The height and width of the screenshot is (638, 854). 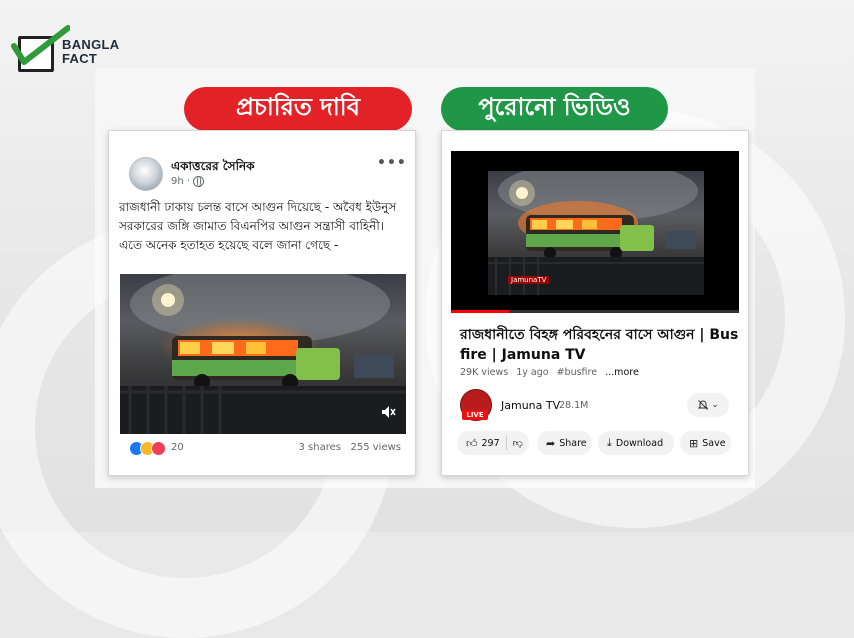 I want to click on video-progress-fill, so click(x=480, y=311).